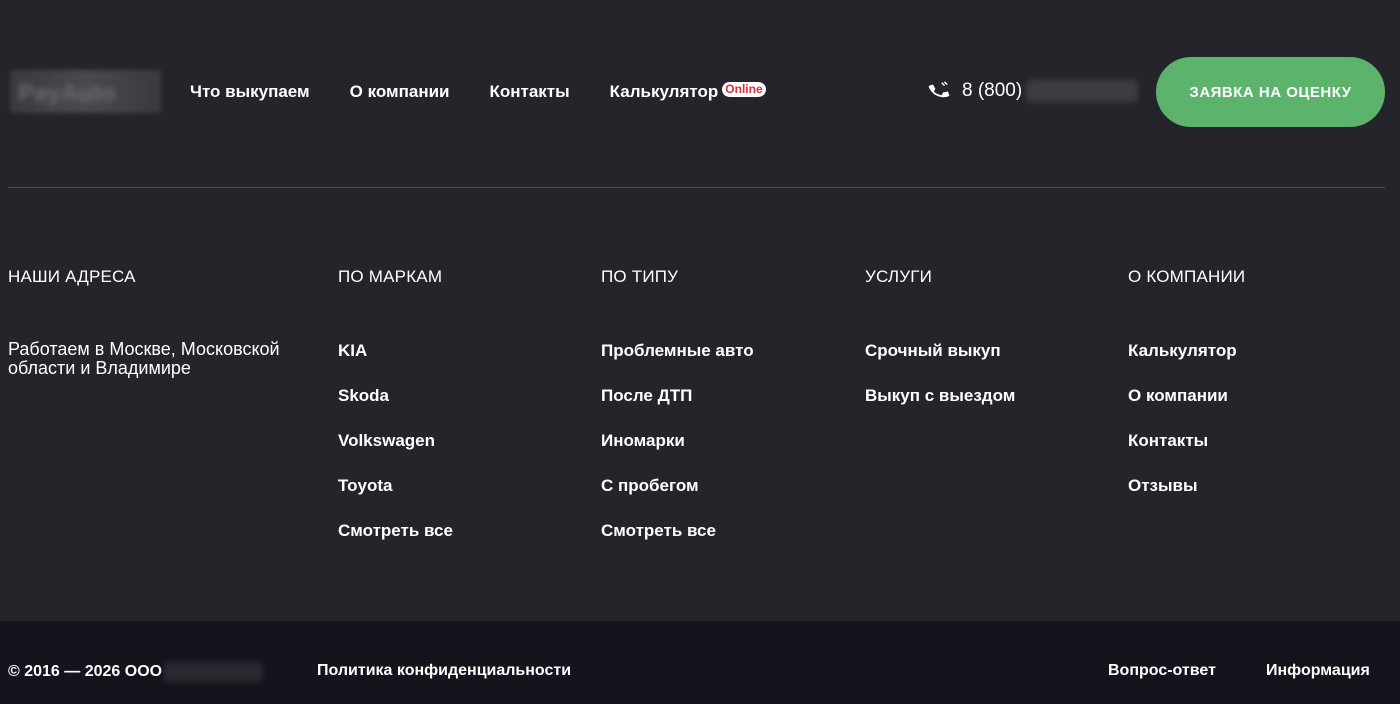 Image resolution: width=1400 pixels, height=704 pixels. I want to click on link-skoda: Skoda, so click(363, 395).